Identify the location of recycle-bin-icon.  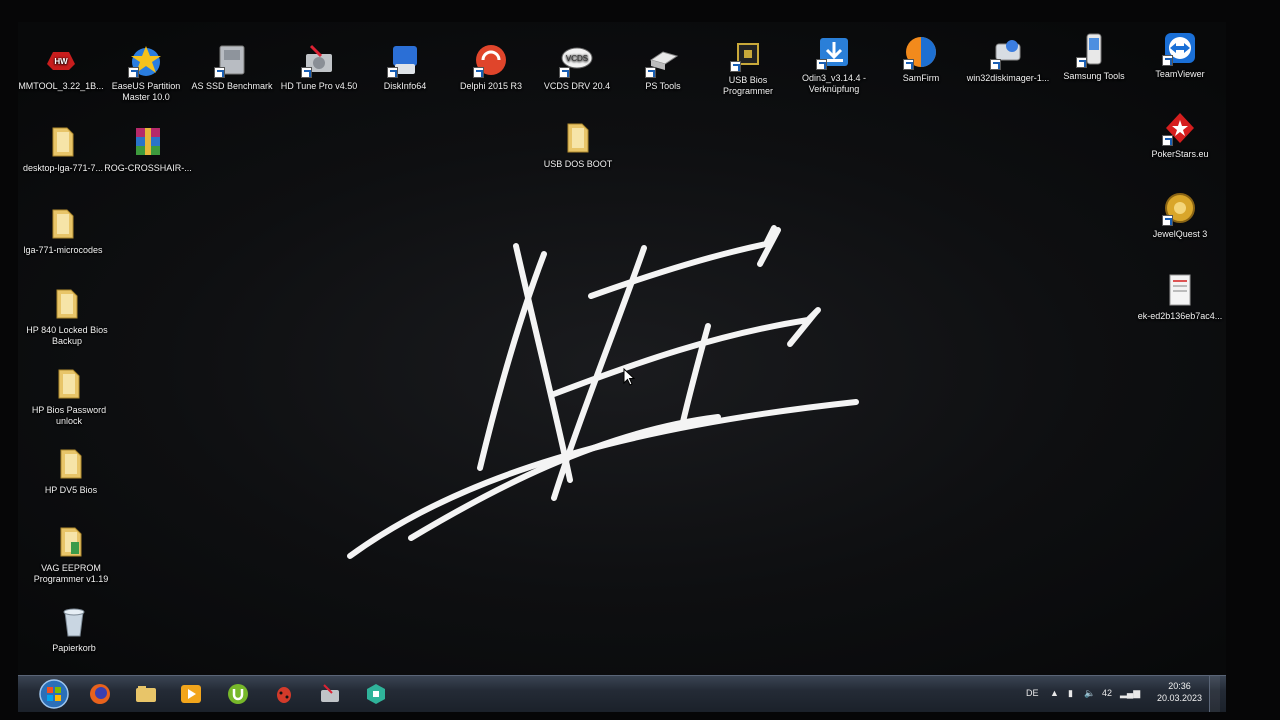
(74, 622).